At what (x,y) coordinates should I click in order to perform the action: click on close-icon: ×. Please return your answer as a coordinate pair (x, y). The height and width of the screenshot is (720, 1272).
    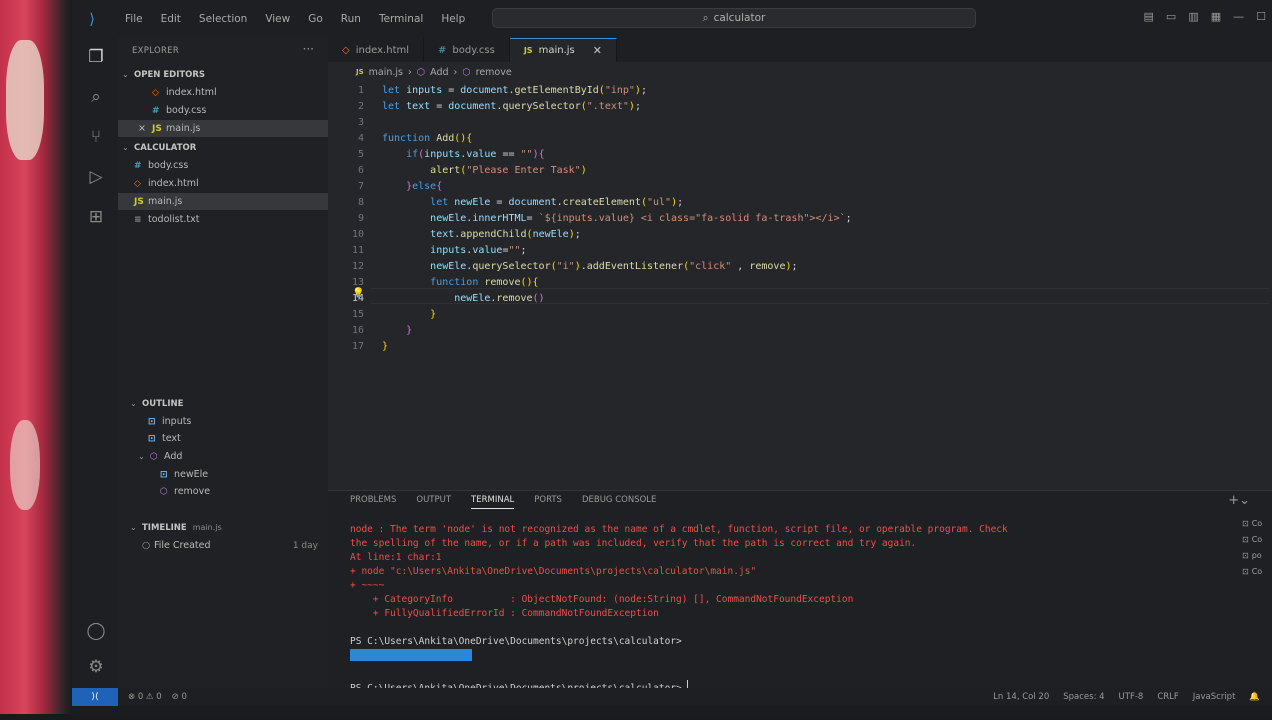
    Looking at the image, I should click on (145, 128).